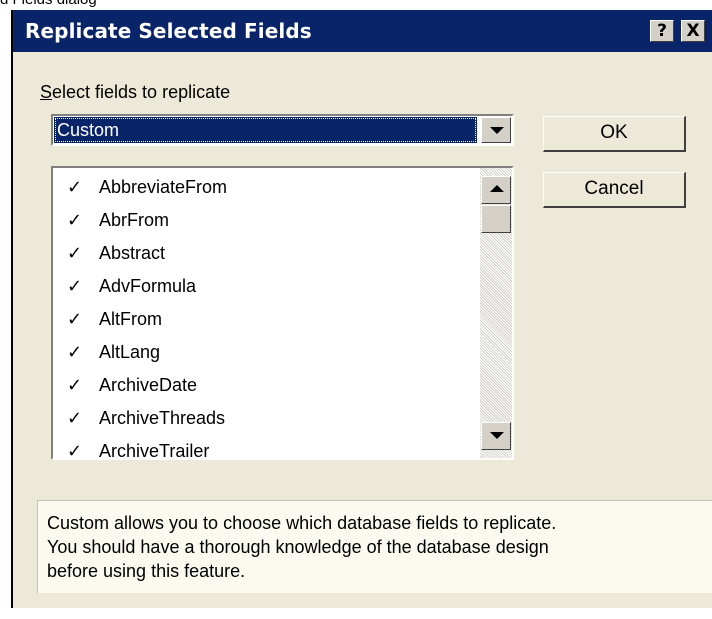 Image resolution: width=712 pixels, height=619 pixels. Describe the element at coordinates (263, 286) in the screenshot. I see `field-list-item: ✓ AdvFormula` at that location.